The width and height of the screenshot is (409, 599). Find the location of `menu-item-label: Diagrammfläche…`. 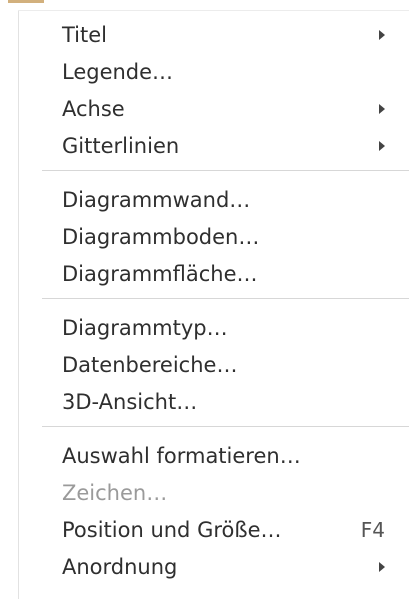

menu-item-label: Diagrammfläche… is located at coordinates (160, 273).